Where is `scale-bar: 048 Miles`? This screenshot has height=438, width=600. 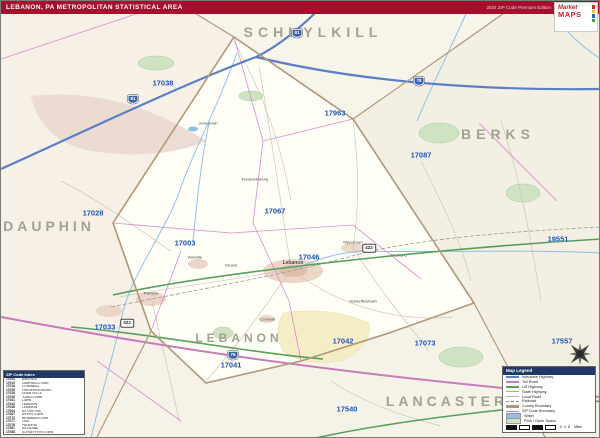 scale-bar: 048 Miles is located at coordinates (549, 428).